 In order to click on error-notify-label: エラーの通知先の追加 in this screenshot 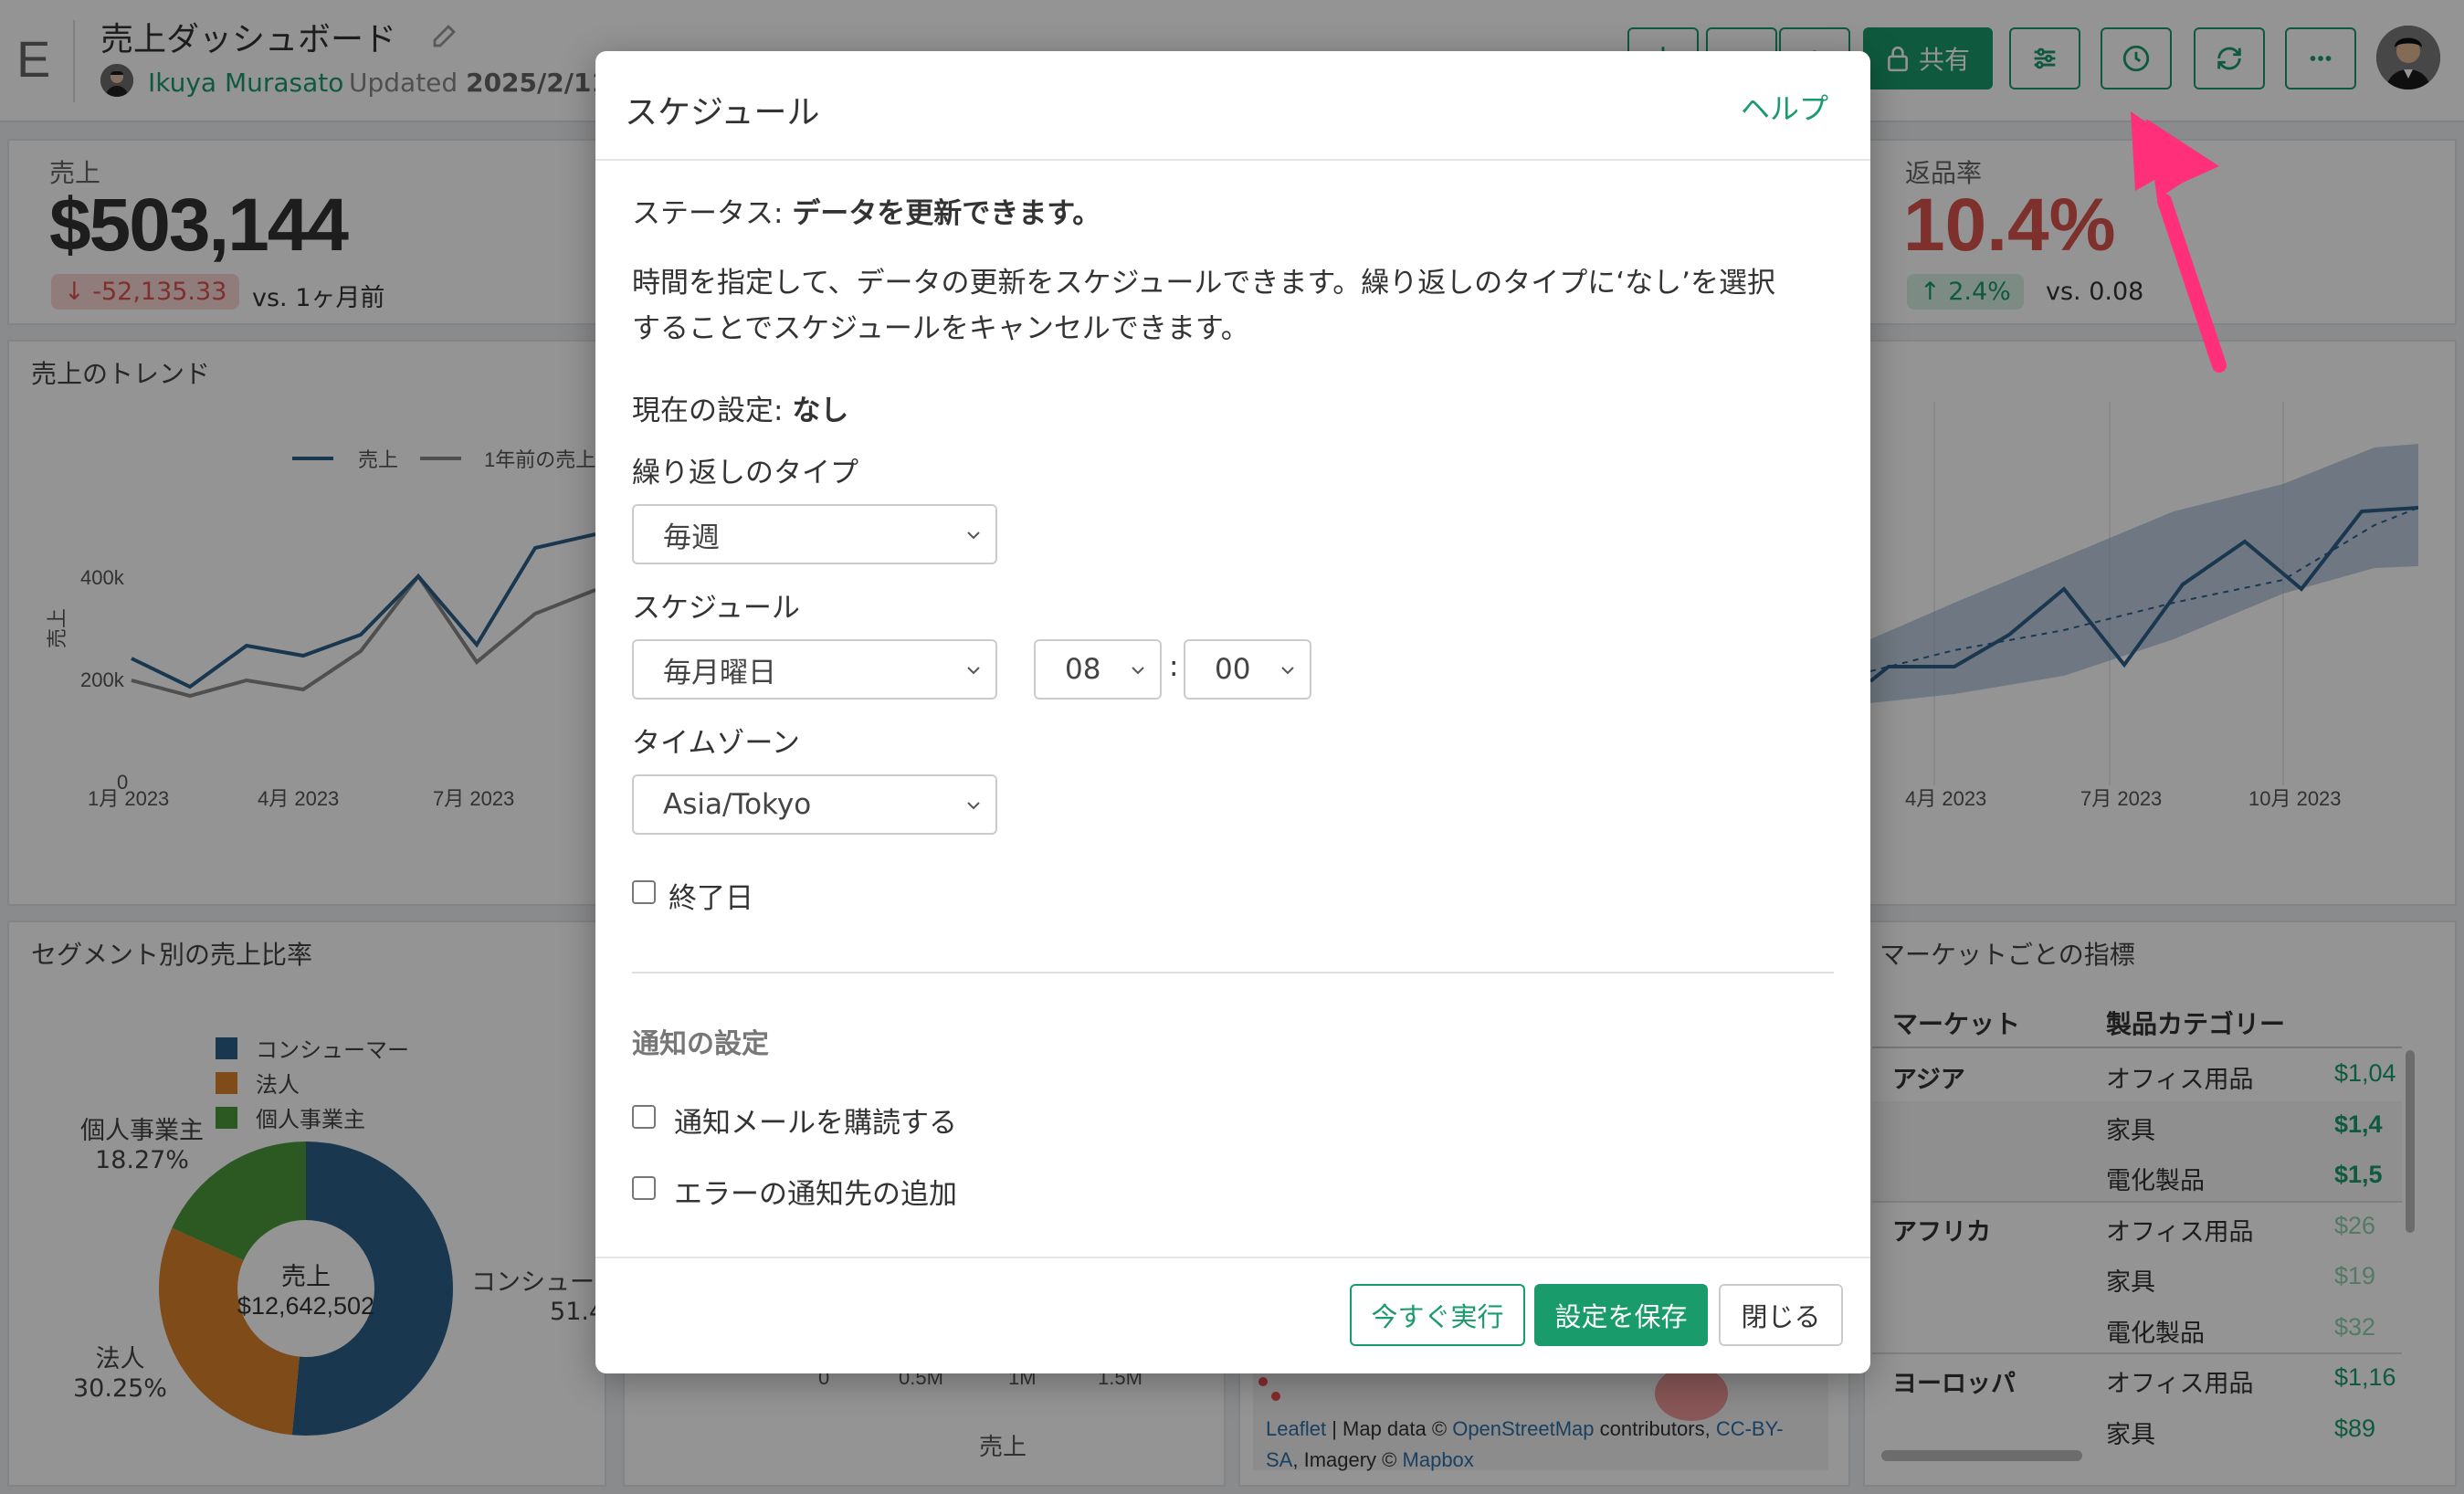, I will do `click(815, 1192)`.